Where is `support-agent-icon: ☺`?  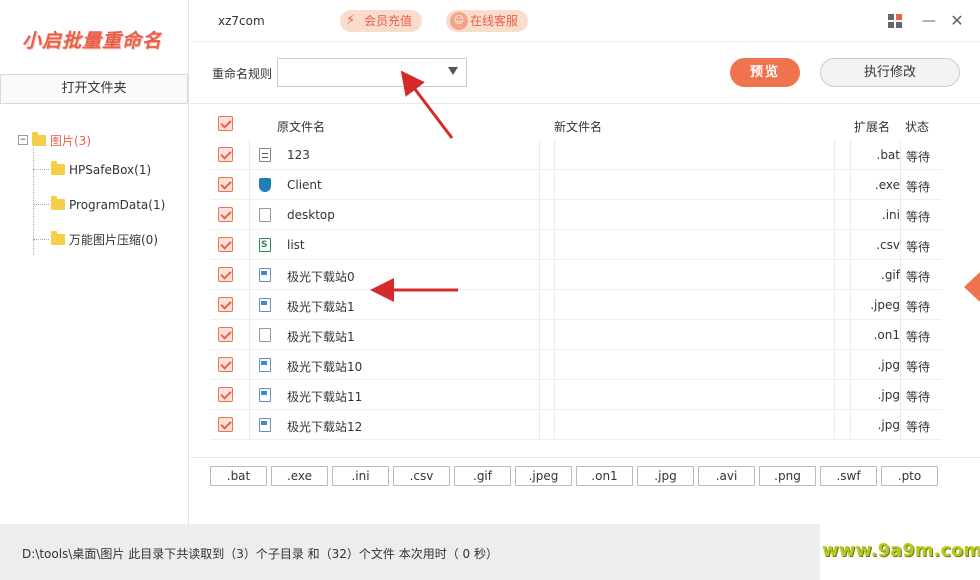
support-agent-icon: ☺ is located at coordinates (459, 21).